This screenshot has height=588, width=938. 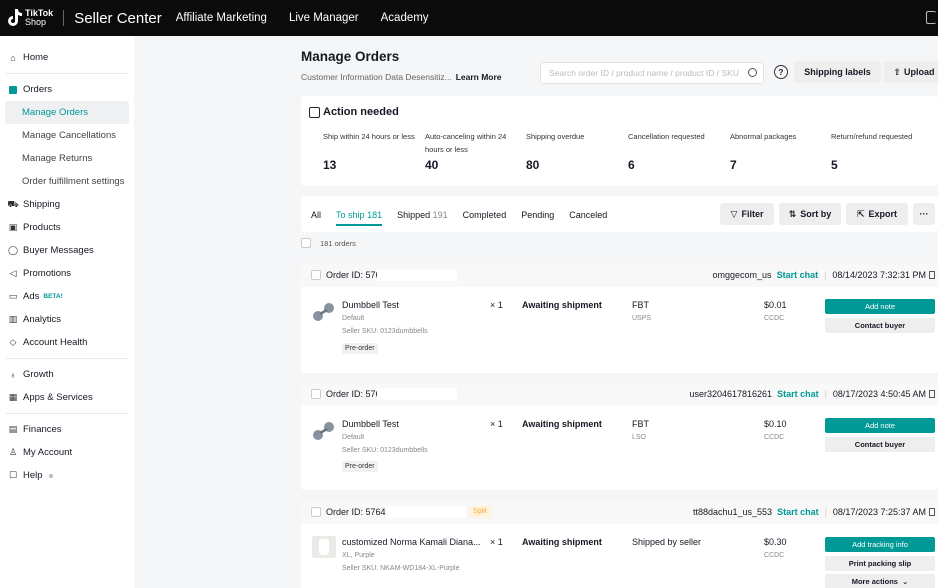 I want to click on buyer-name: user3204617816261, so click(x=730, y=394).